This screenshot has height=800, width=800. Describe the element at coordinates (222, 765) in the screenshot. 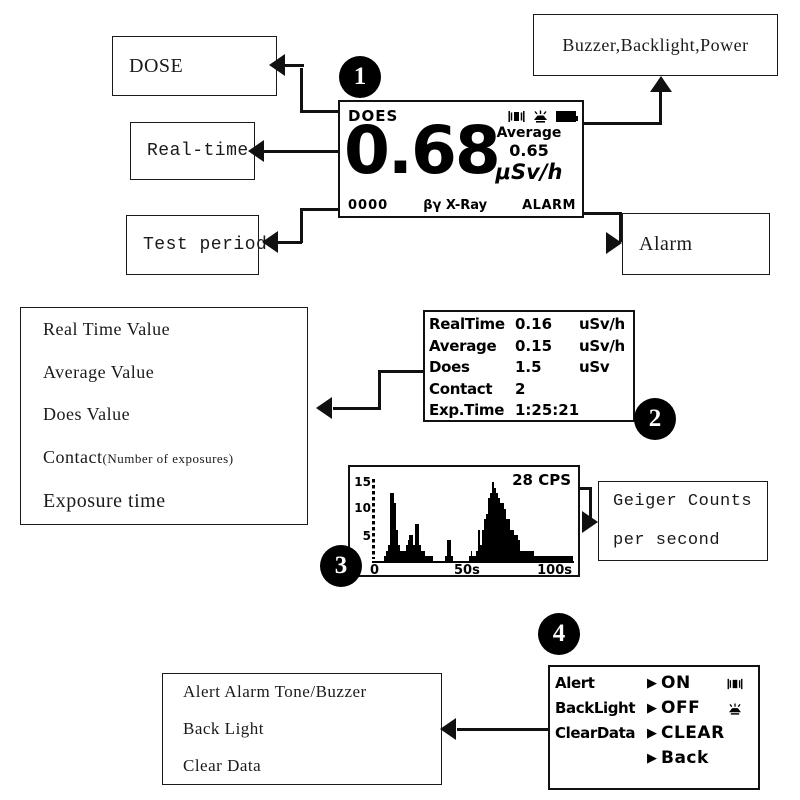

I see `settings-list-item-cleardata: Clear Data` at that location.